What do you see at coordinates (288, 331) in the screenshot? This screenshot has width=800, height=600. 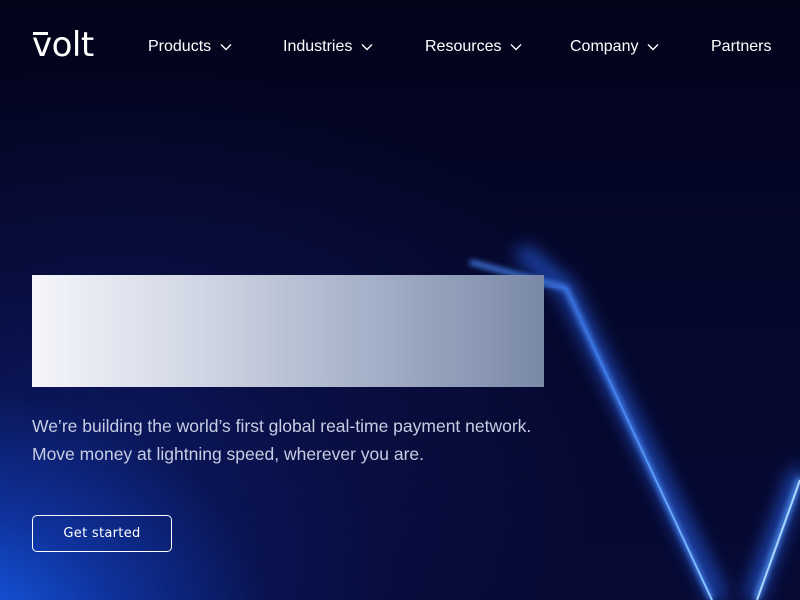 I see `hero-headline-placeholder` at bounding box center [288, 331].